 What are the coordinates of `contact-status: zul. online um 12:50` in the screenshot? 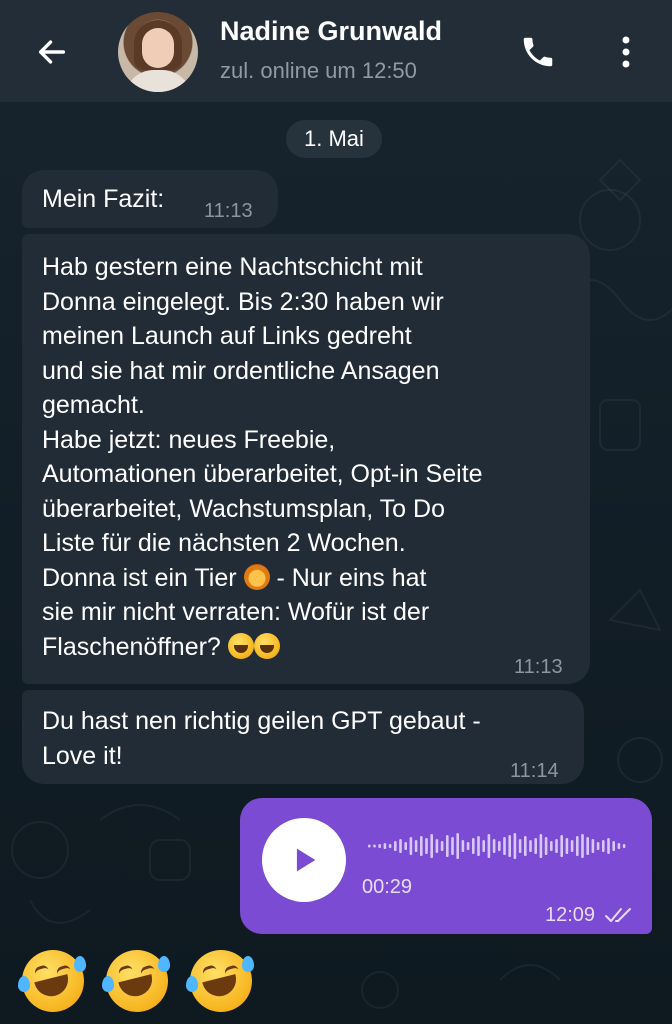 It's located at (318, 70).